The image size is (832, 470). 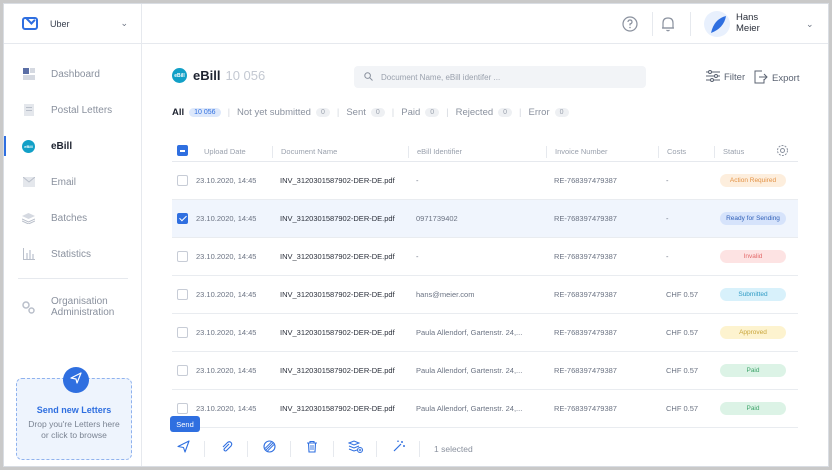 I want to click on help-icon, so click(x=630, y=24).